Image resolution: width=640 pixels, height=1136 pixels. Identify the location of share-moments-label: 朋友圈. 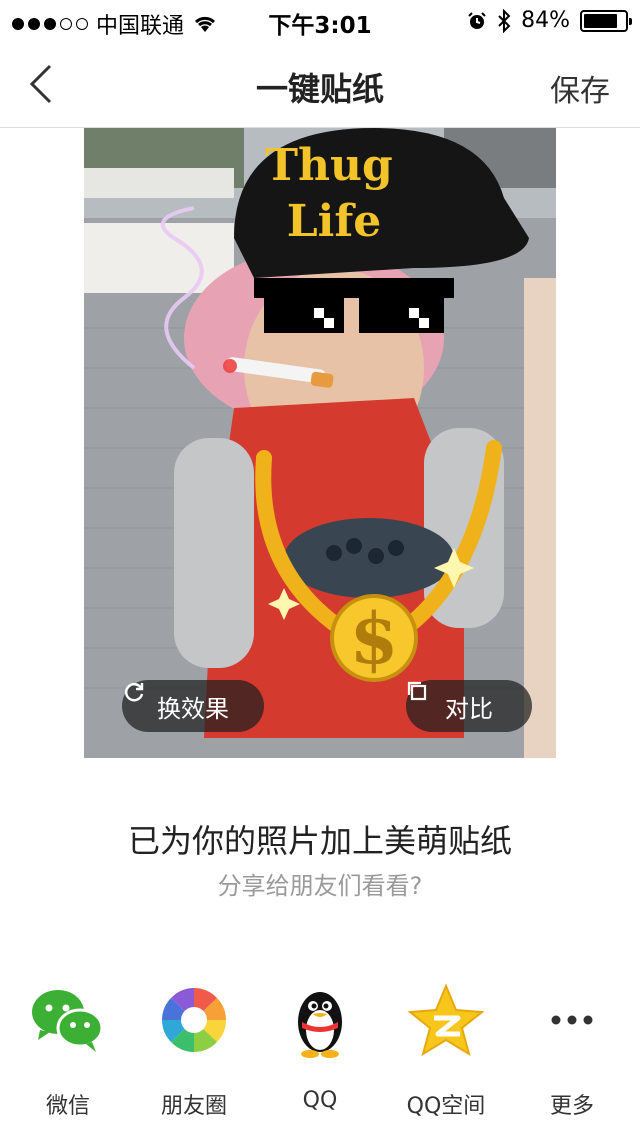
(193, 1106).